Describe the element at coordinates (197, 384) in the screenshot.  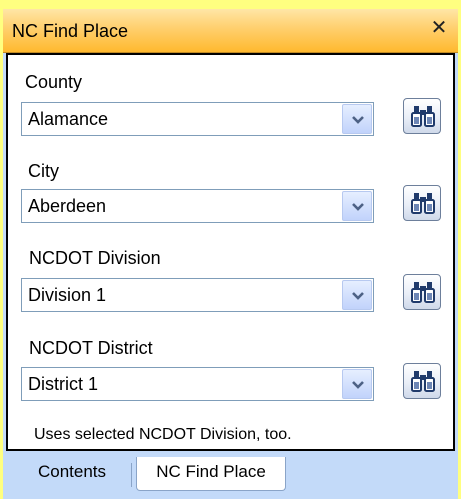
I see `district-dropdown: District 1` at that location.